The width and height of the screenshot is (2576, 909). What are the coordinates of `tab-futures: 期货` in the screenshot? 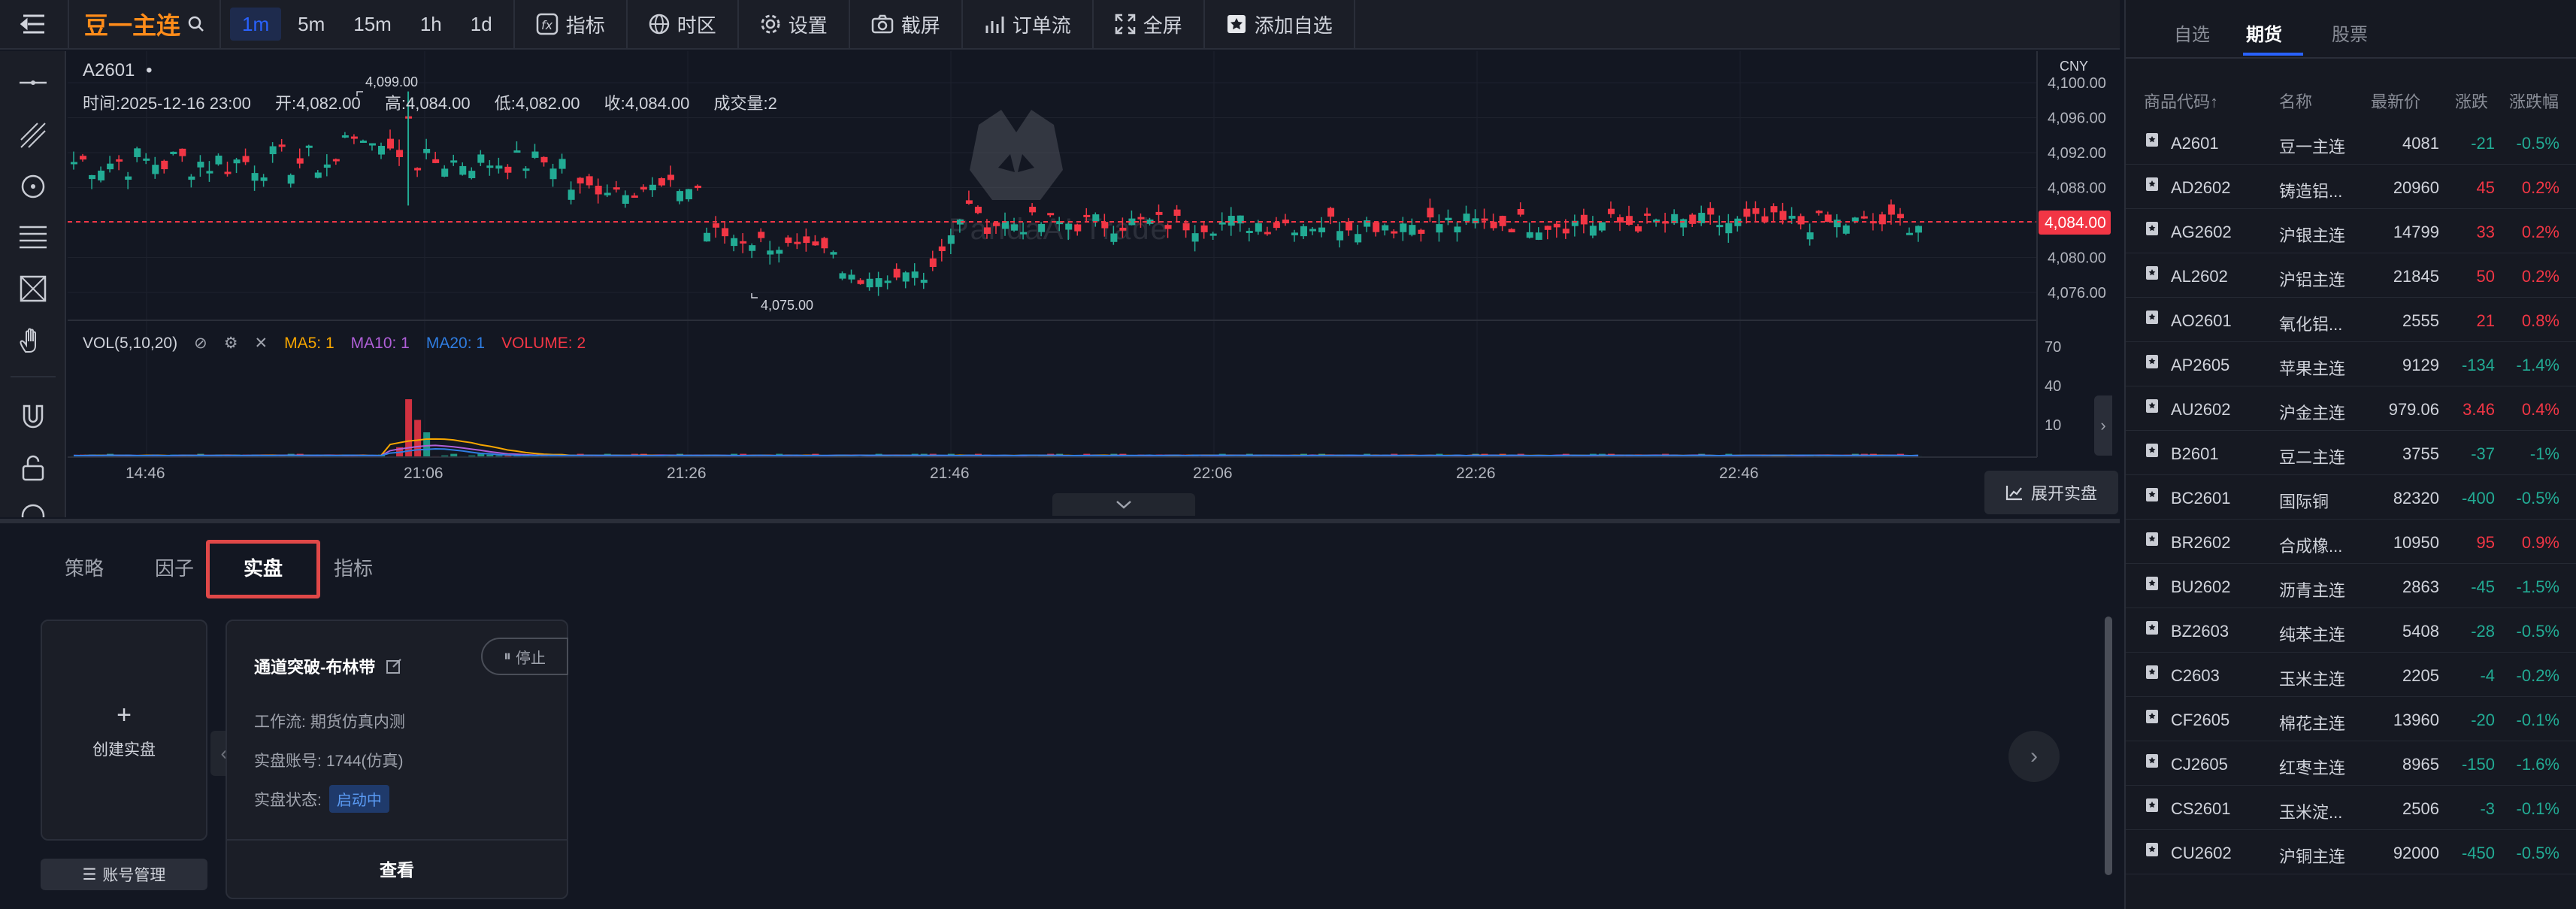 It's located at (2264, 33).